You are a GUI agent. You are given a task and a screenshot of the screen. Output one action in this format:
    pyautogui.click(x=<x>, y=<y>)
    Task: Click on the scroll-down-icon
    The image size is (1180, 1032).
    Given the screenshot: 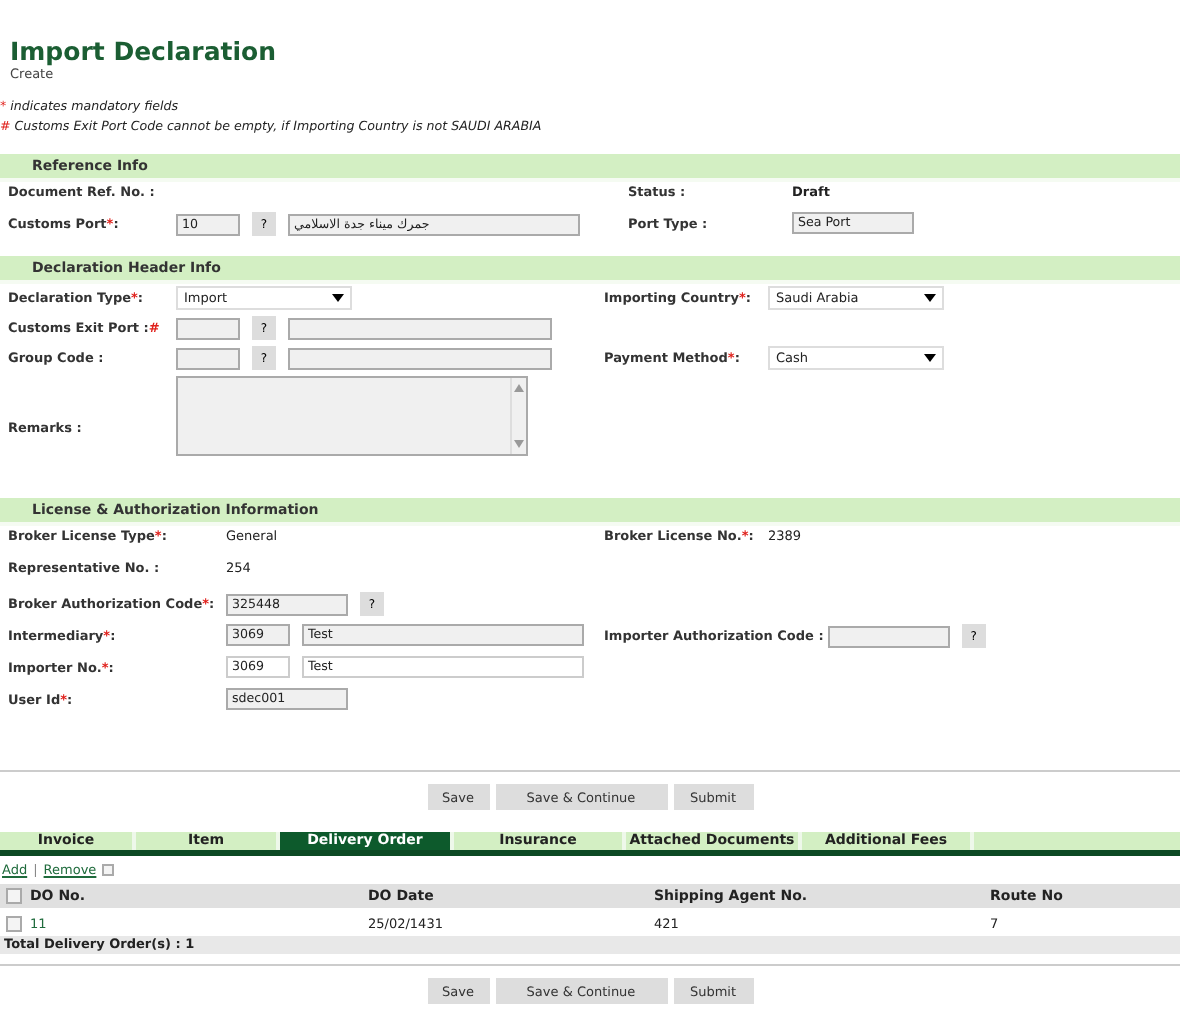 What is the action you would take?
    pyautogui.click(x=519, y=444)
    